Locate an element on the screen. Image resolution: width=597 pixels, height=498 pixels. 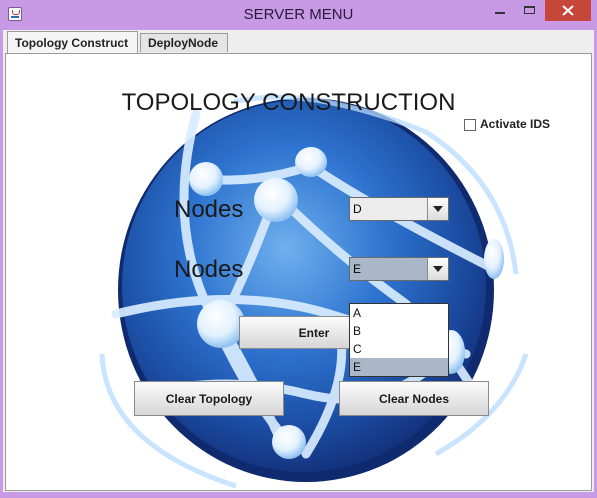
page-title: TOPOLOGY CONSTRUCTION is located at coordinates (288, 102).